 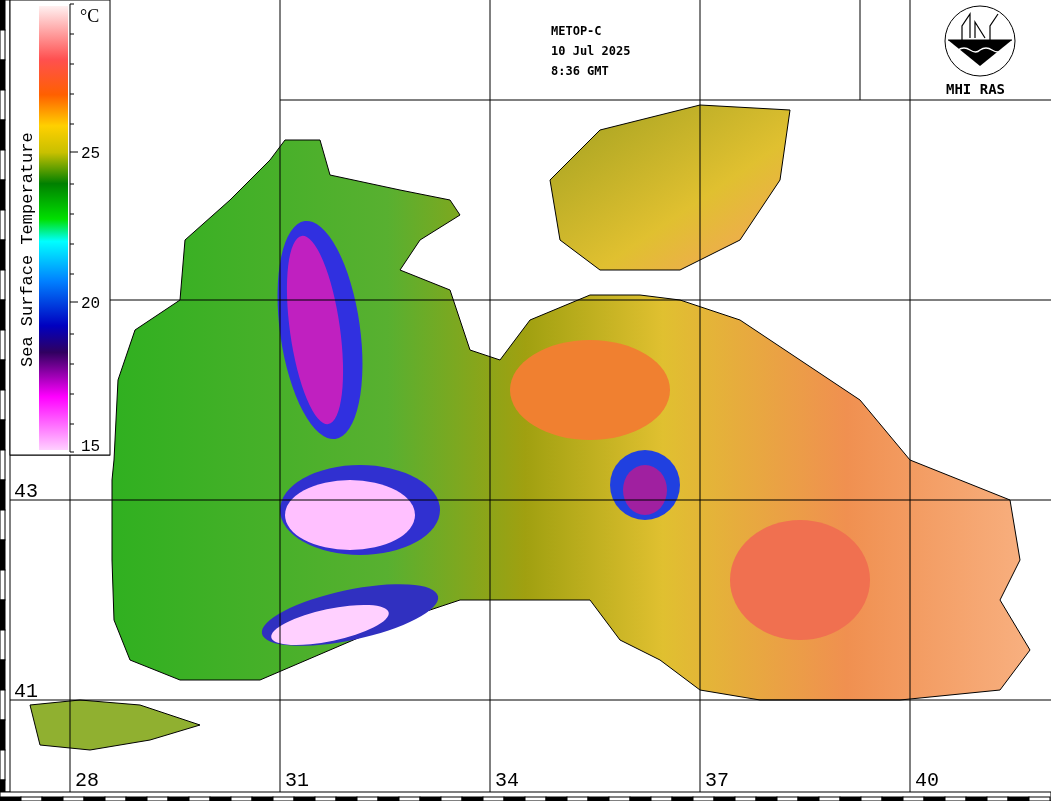 I want to click on longitude-label: 31, so click(x=297, y=780).